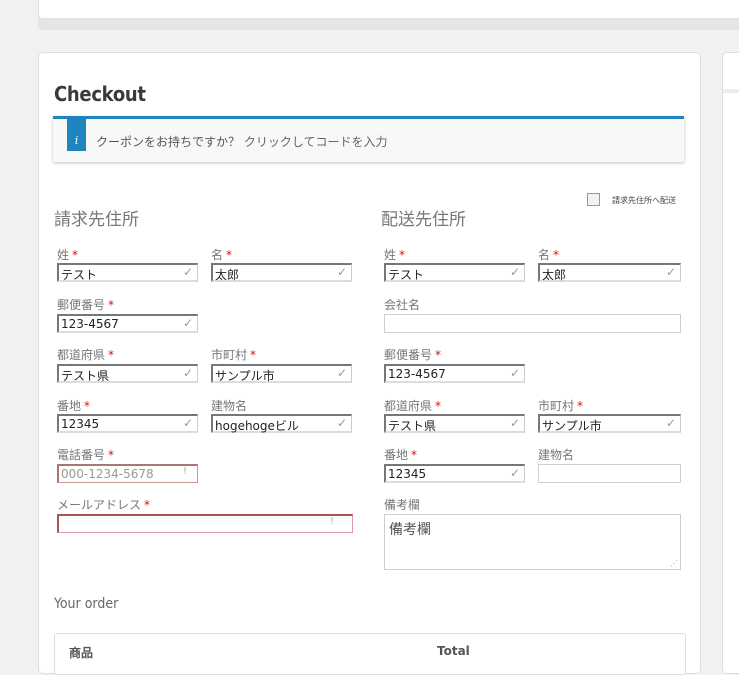 This screenshot has height=675, width=739. I want to click on shipping-notes-label: 備考欄, so click(402, 505).